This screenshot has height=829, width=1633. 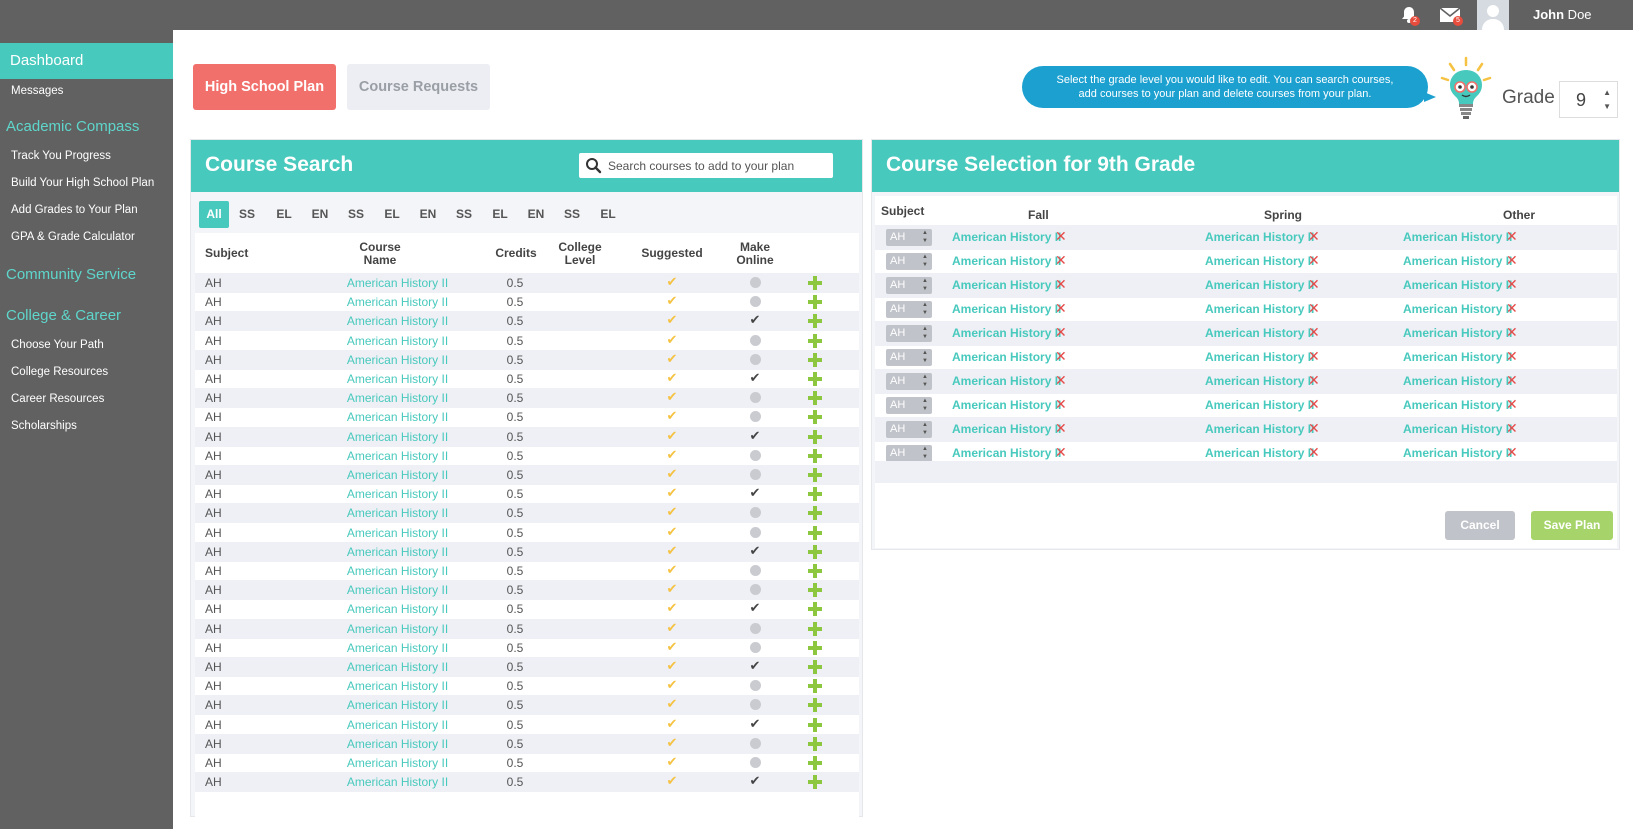 What do you see at coordinates (1607, 106) in the screenshot?
I see `grade-down-arrow-icon: ▼` at bounding box center [1607, 106].